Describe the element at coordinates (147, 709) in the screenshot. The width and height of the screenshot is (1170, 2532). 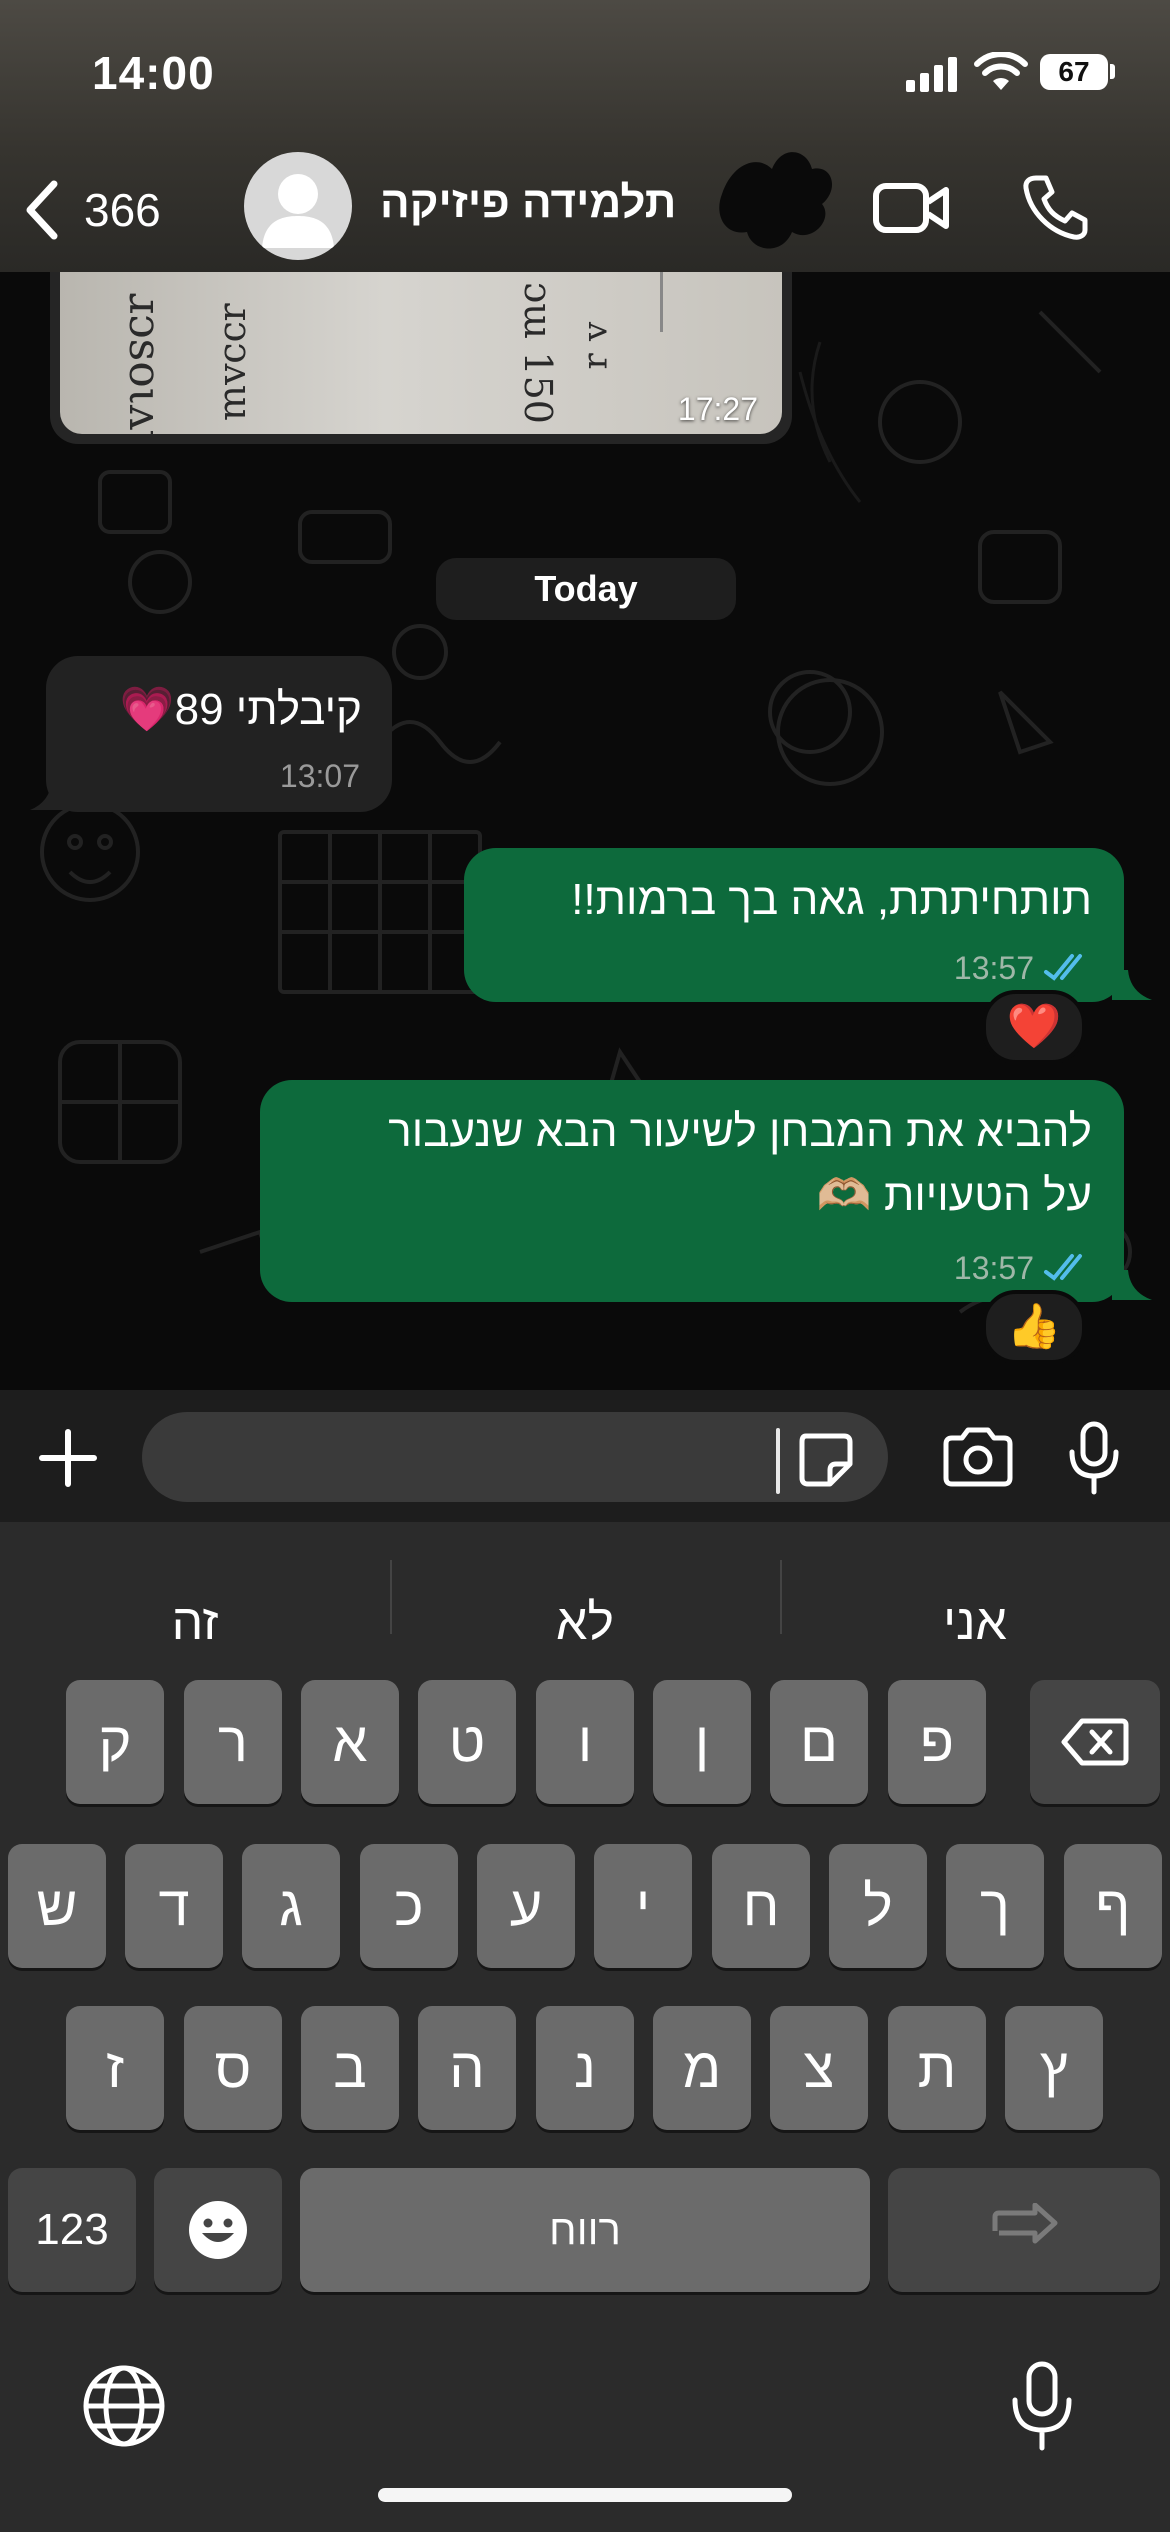
I see `message-emoji: 💗` at that location.